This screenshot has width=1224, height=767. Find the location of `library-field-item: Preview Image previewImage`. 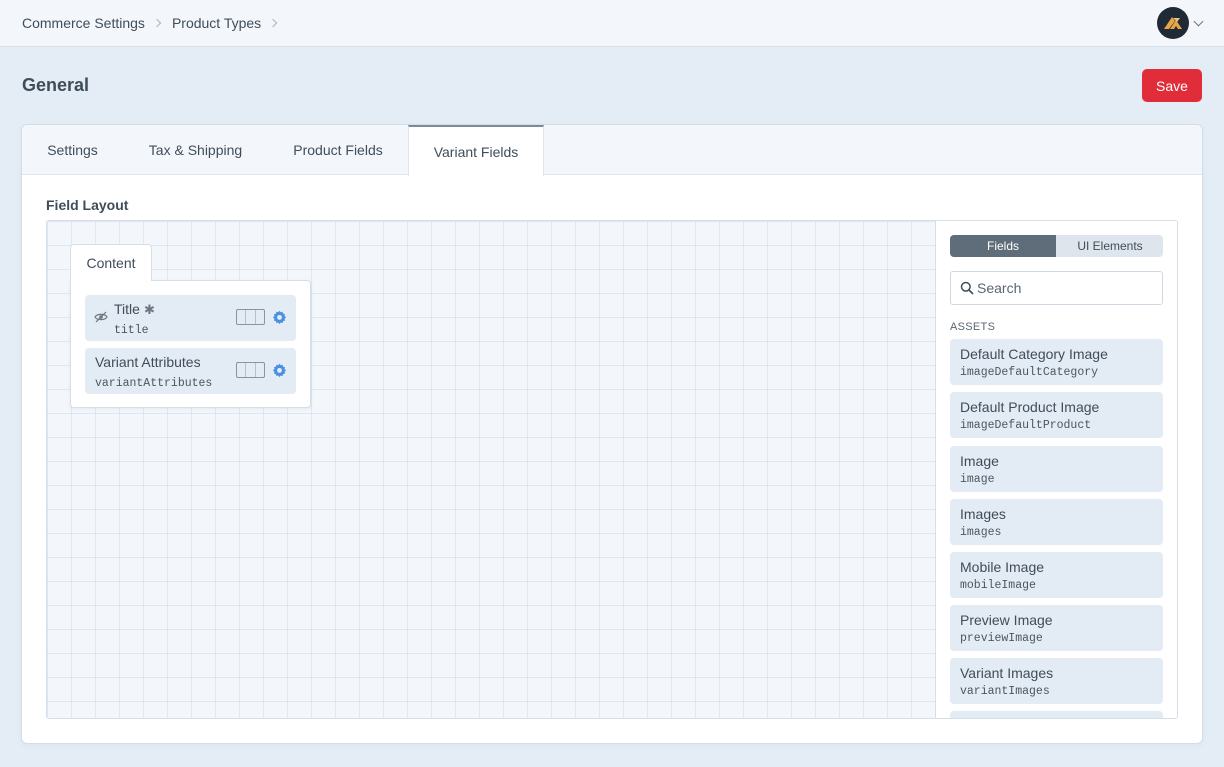

library-field-item: Preview Image previewImage is located at coordinates (1056, 628).